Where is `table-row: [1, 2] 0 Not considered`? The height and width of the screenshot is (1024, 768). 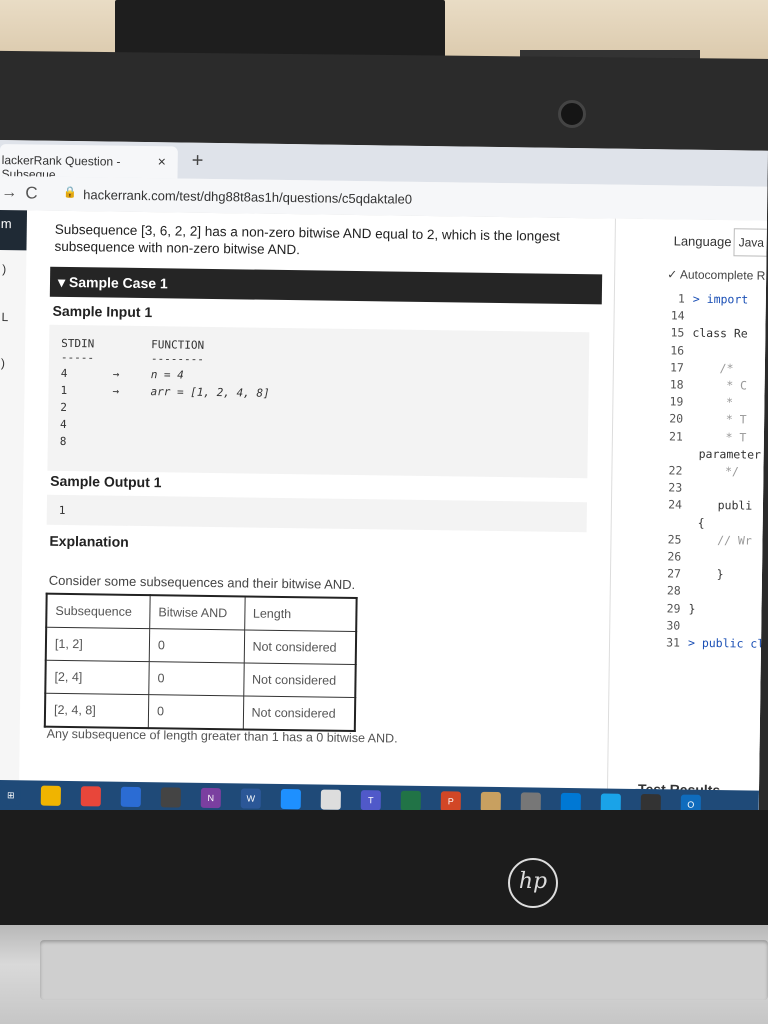
table-row: [1, 2] 0 Not considered is located at coordinates (201, 646).